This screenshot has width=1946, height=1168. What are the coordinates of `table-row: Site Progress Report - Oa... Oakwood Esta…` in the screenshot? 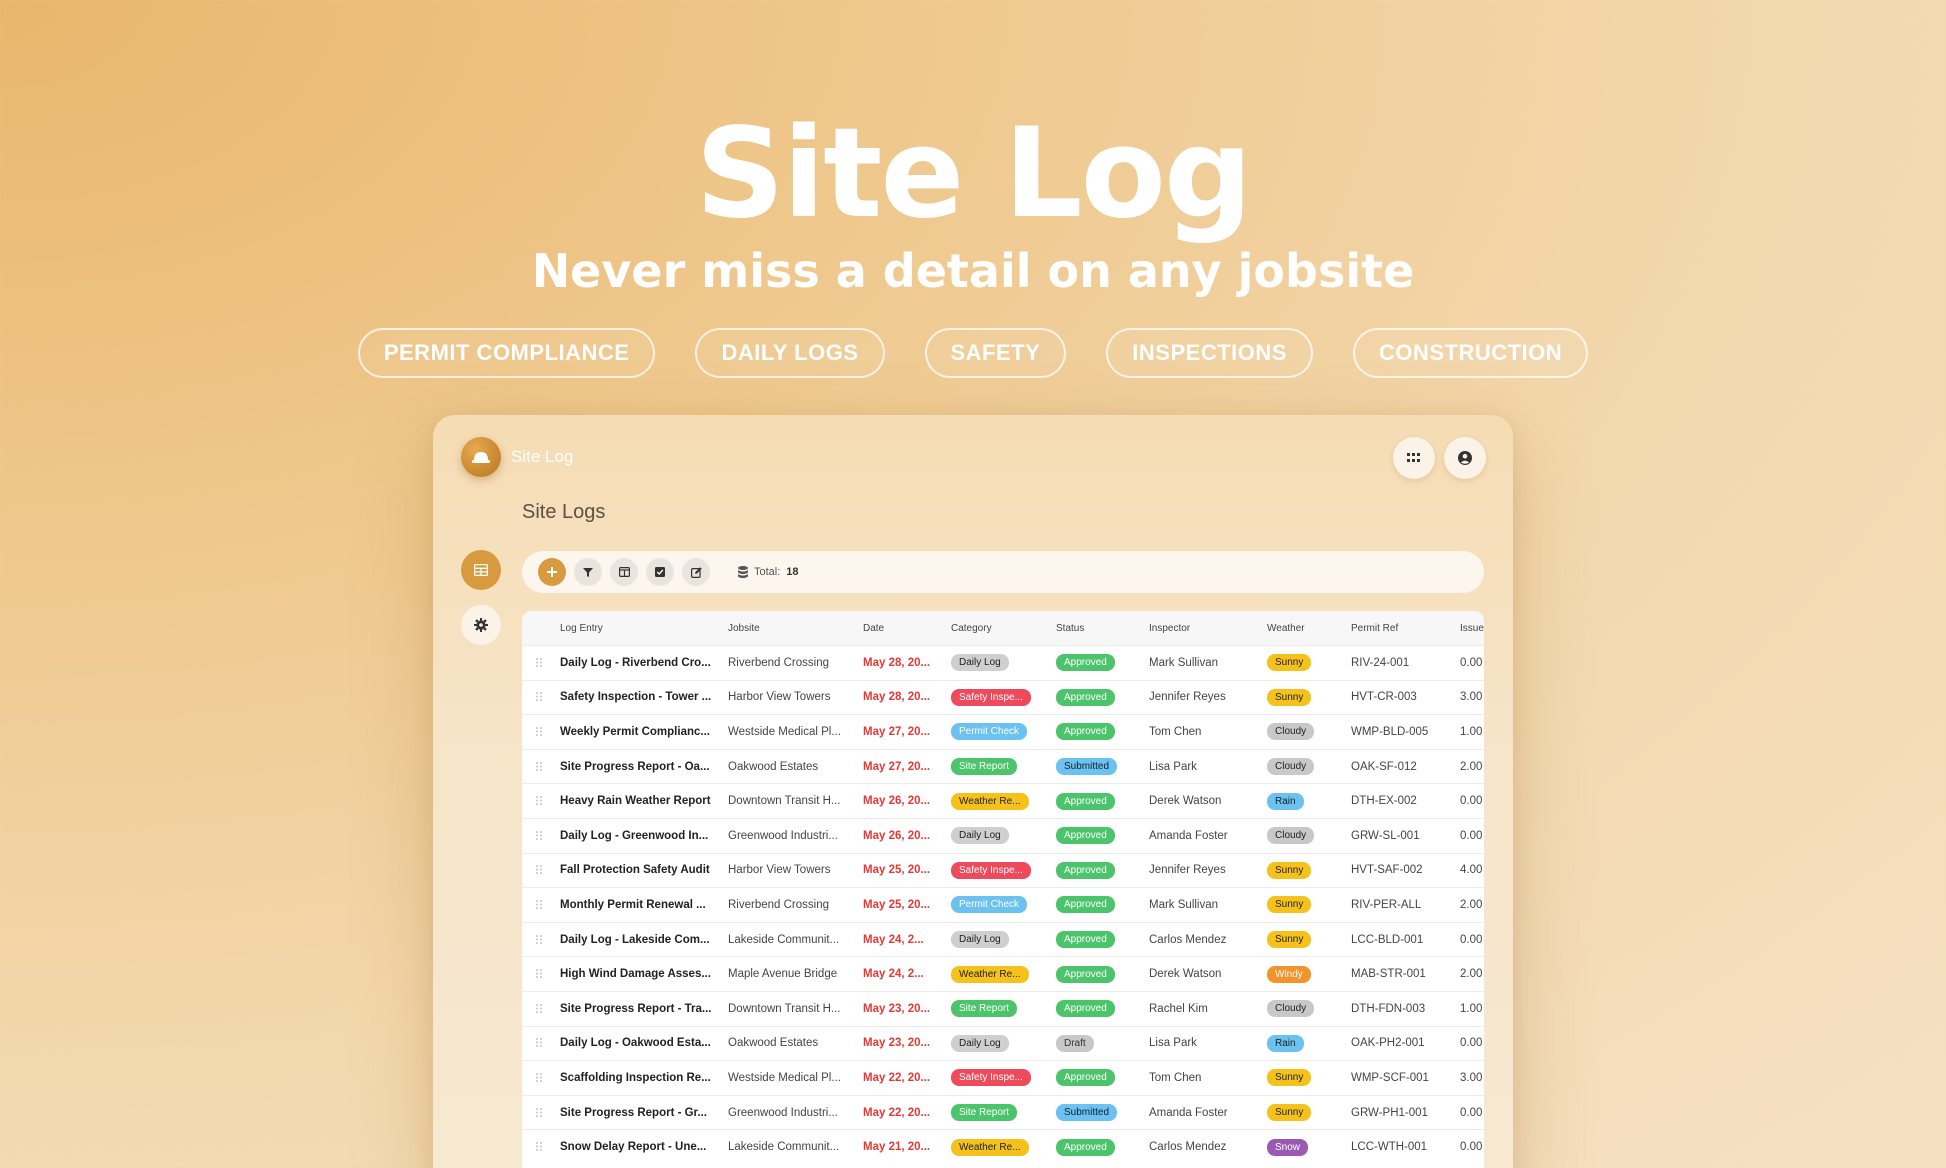 It's located at (1003, 766).